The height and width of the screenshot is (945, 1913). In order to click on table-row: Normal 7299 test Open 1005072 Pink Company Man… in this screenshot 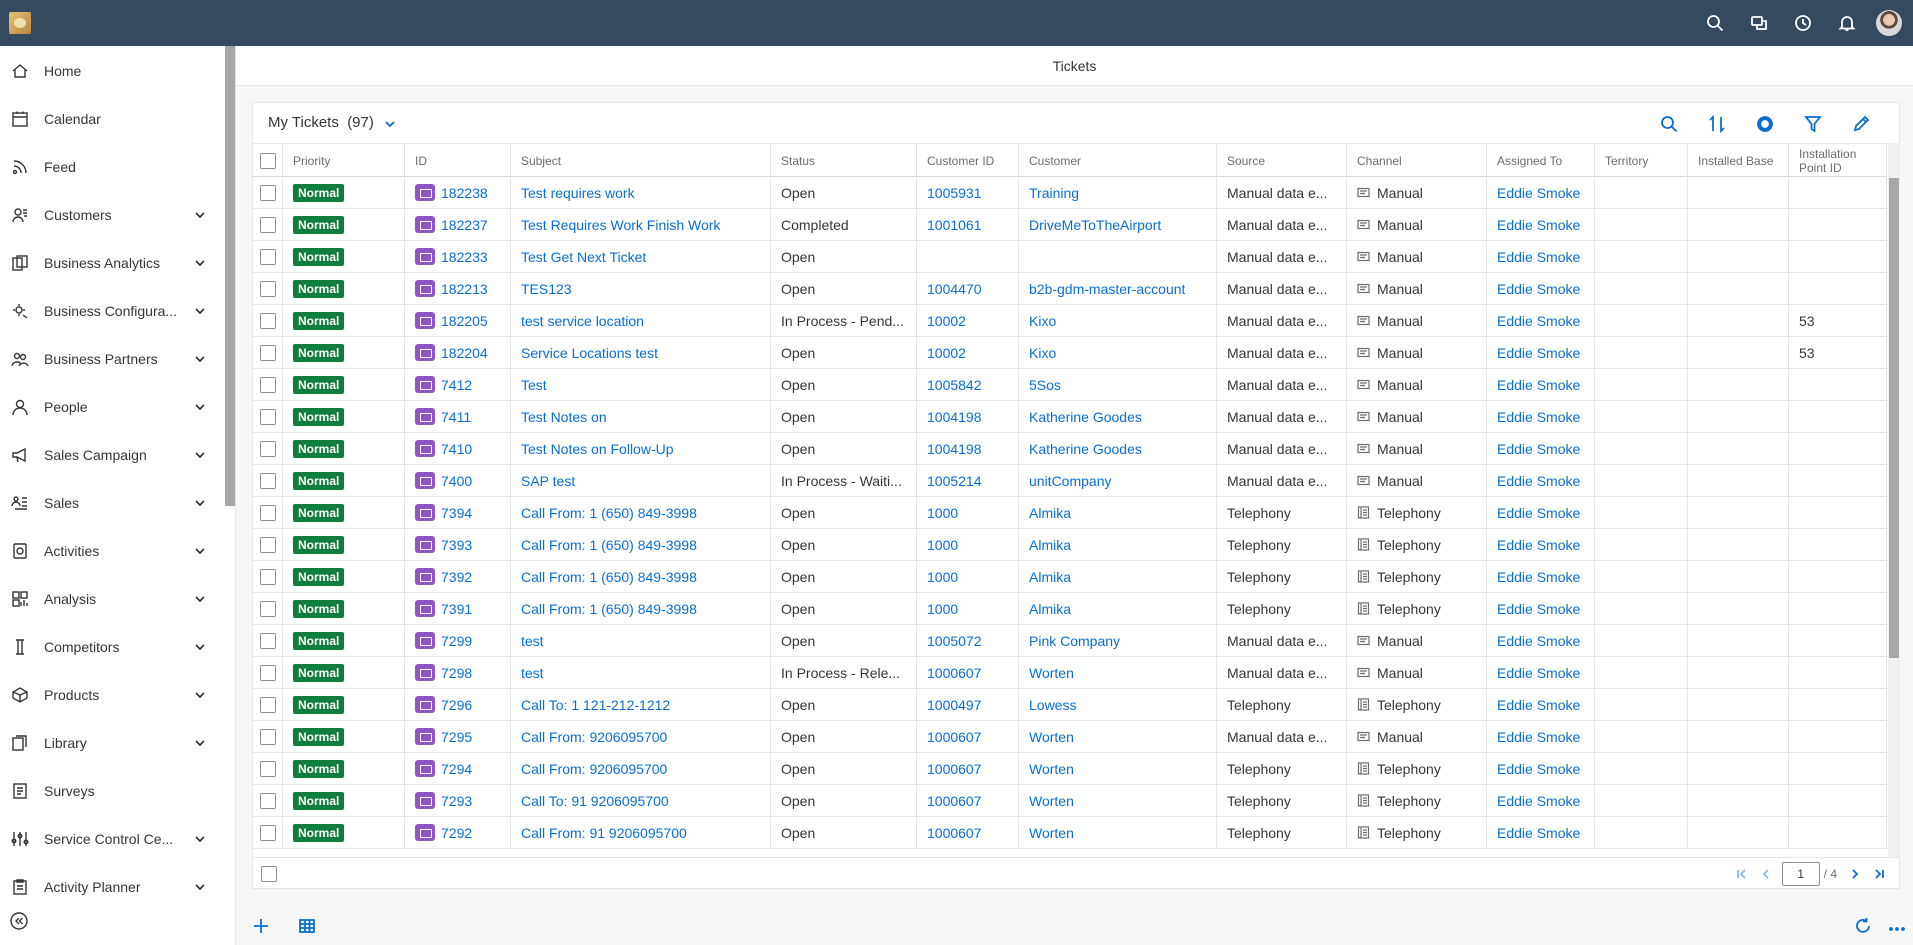, I will do `click(1070, 641)`.